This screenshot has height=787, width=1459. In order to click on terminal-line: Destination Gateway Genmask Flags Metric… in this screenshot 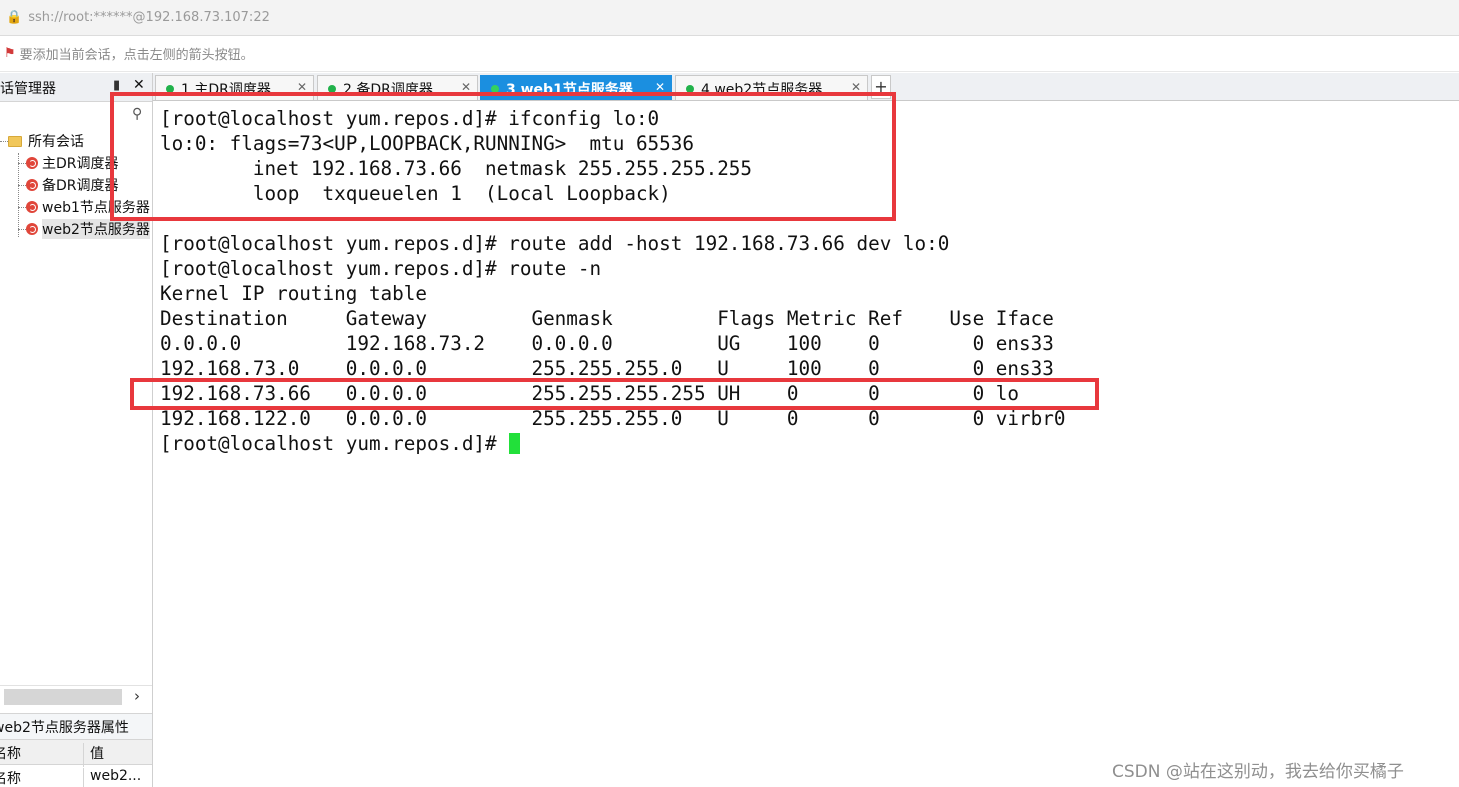, I will do `click(607, 318)`.